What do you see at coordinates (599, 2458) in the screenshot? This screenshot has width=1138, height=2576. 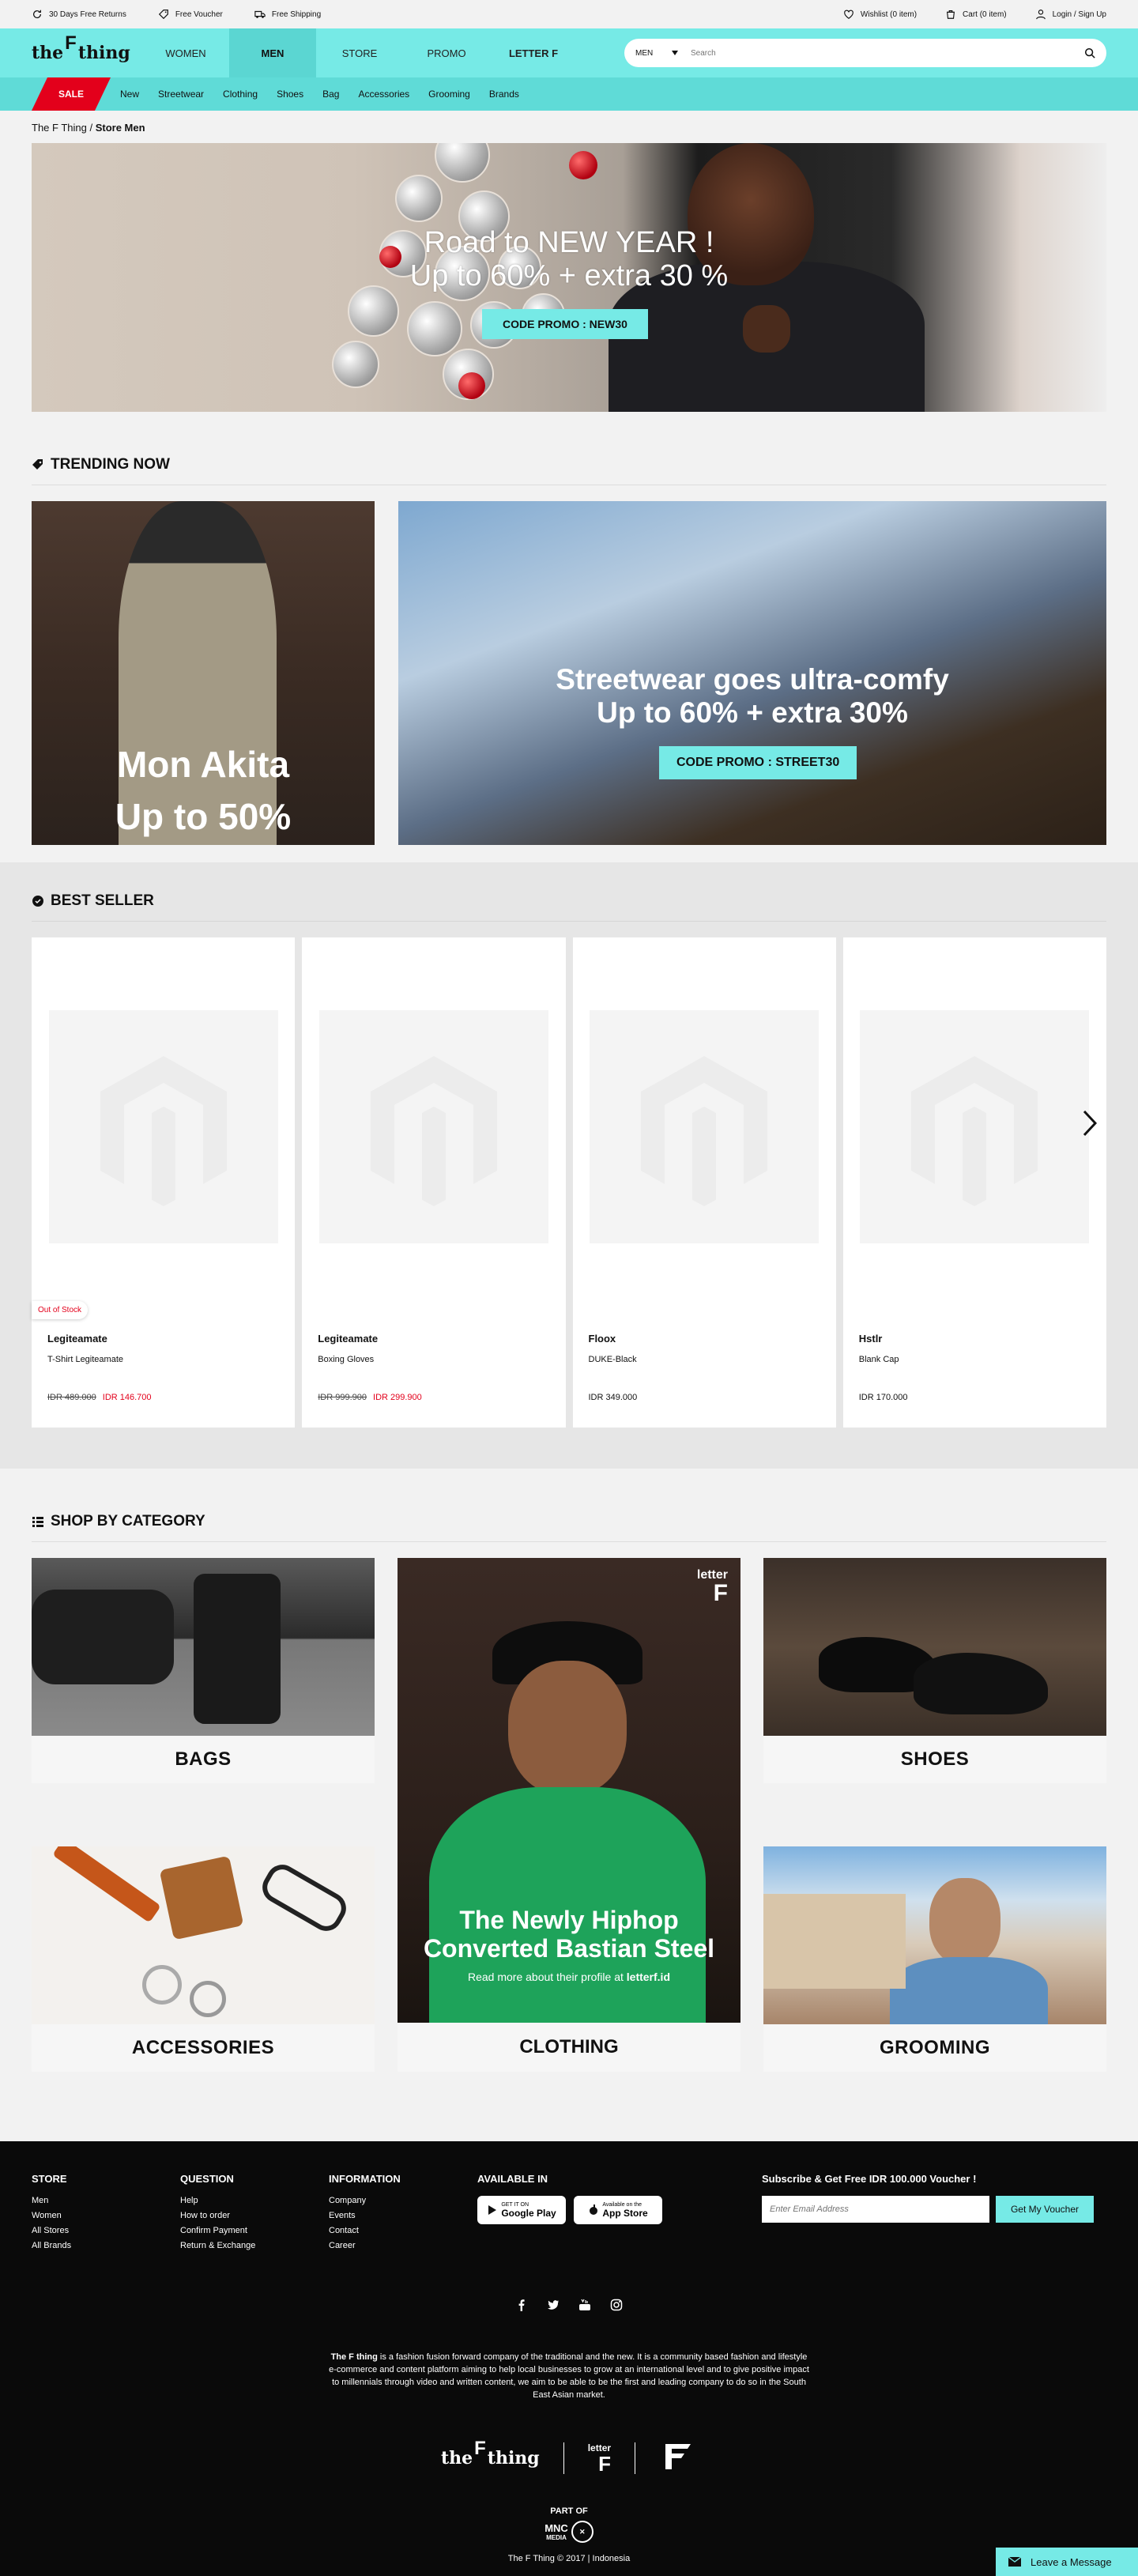 I see `footer-logo-letter-f: letter F` at bounding box center [599, 2458].